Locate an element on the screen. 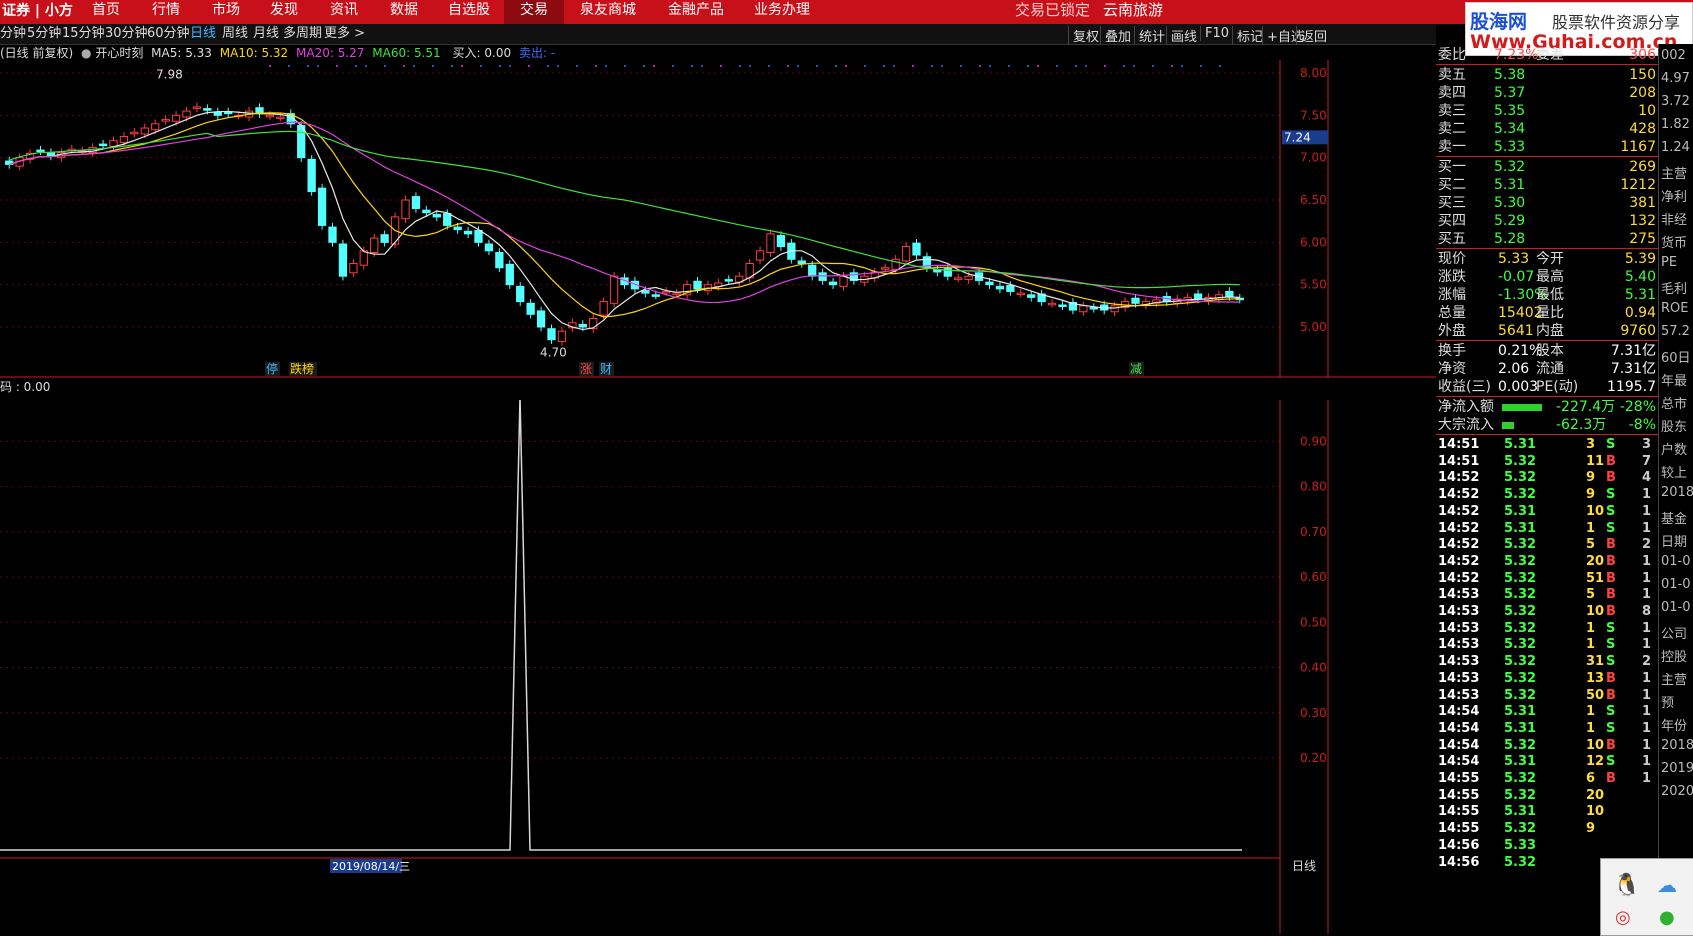 This screenshot has width=1693, height=936. stat-label-2: 内盘 is located at coordinates (1550, 331).